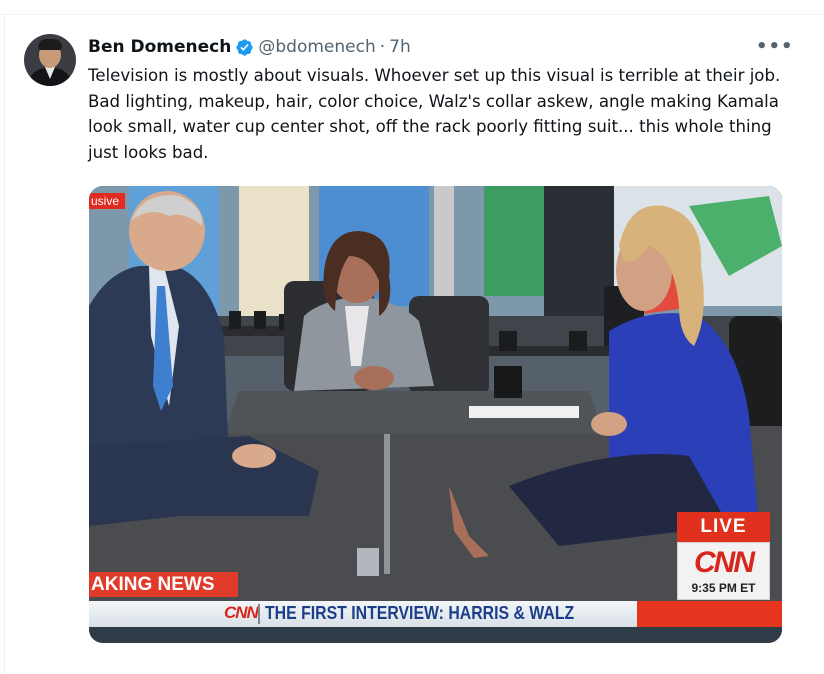  What do you see at coordinates (723, 527) in the screenshot?
I see `live-badge: LIVE` at bounding box center [723, 527].